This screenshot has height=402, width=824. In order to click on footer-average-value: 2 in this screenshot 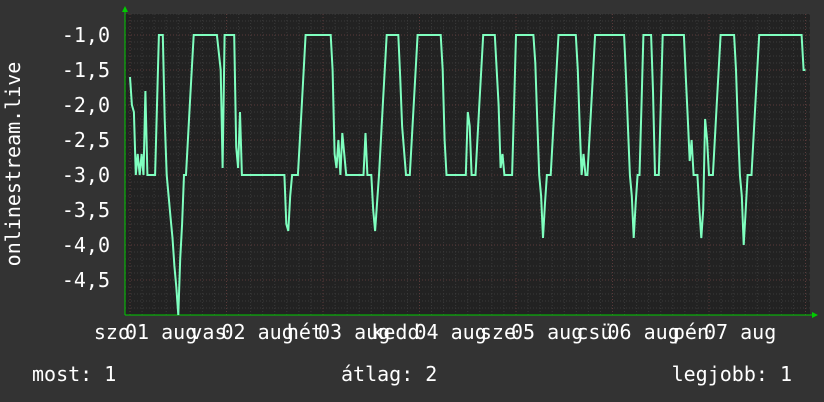, I will do `click(431, 374)`.